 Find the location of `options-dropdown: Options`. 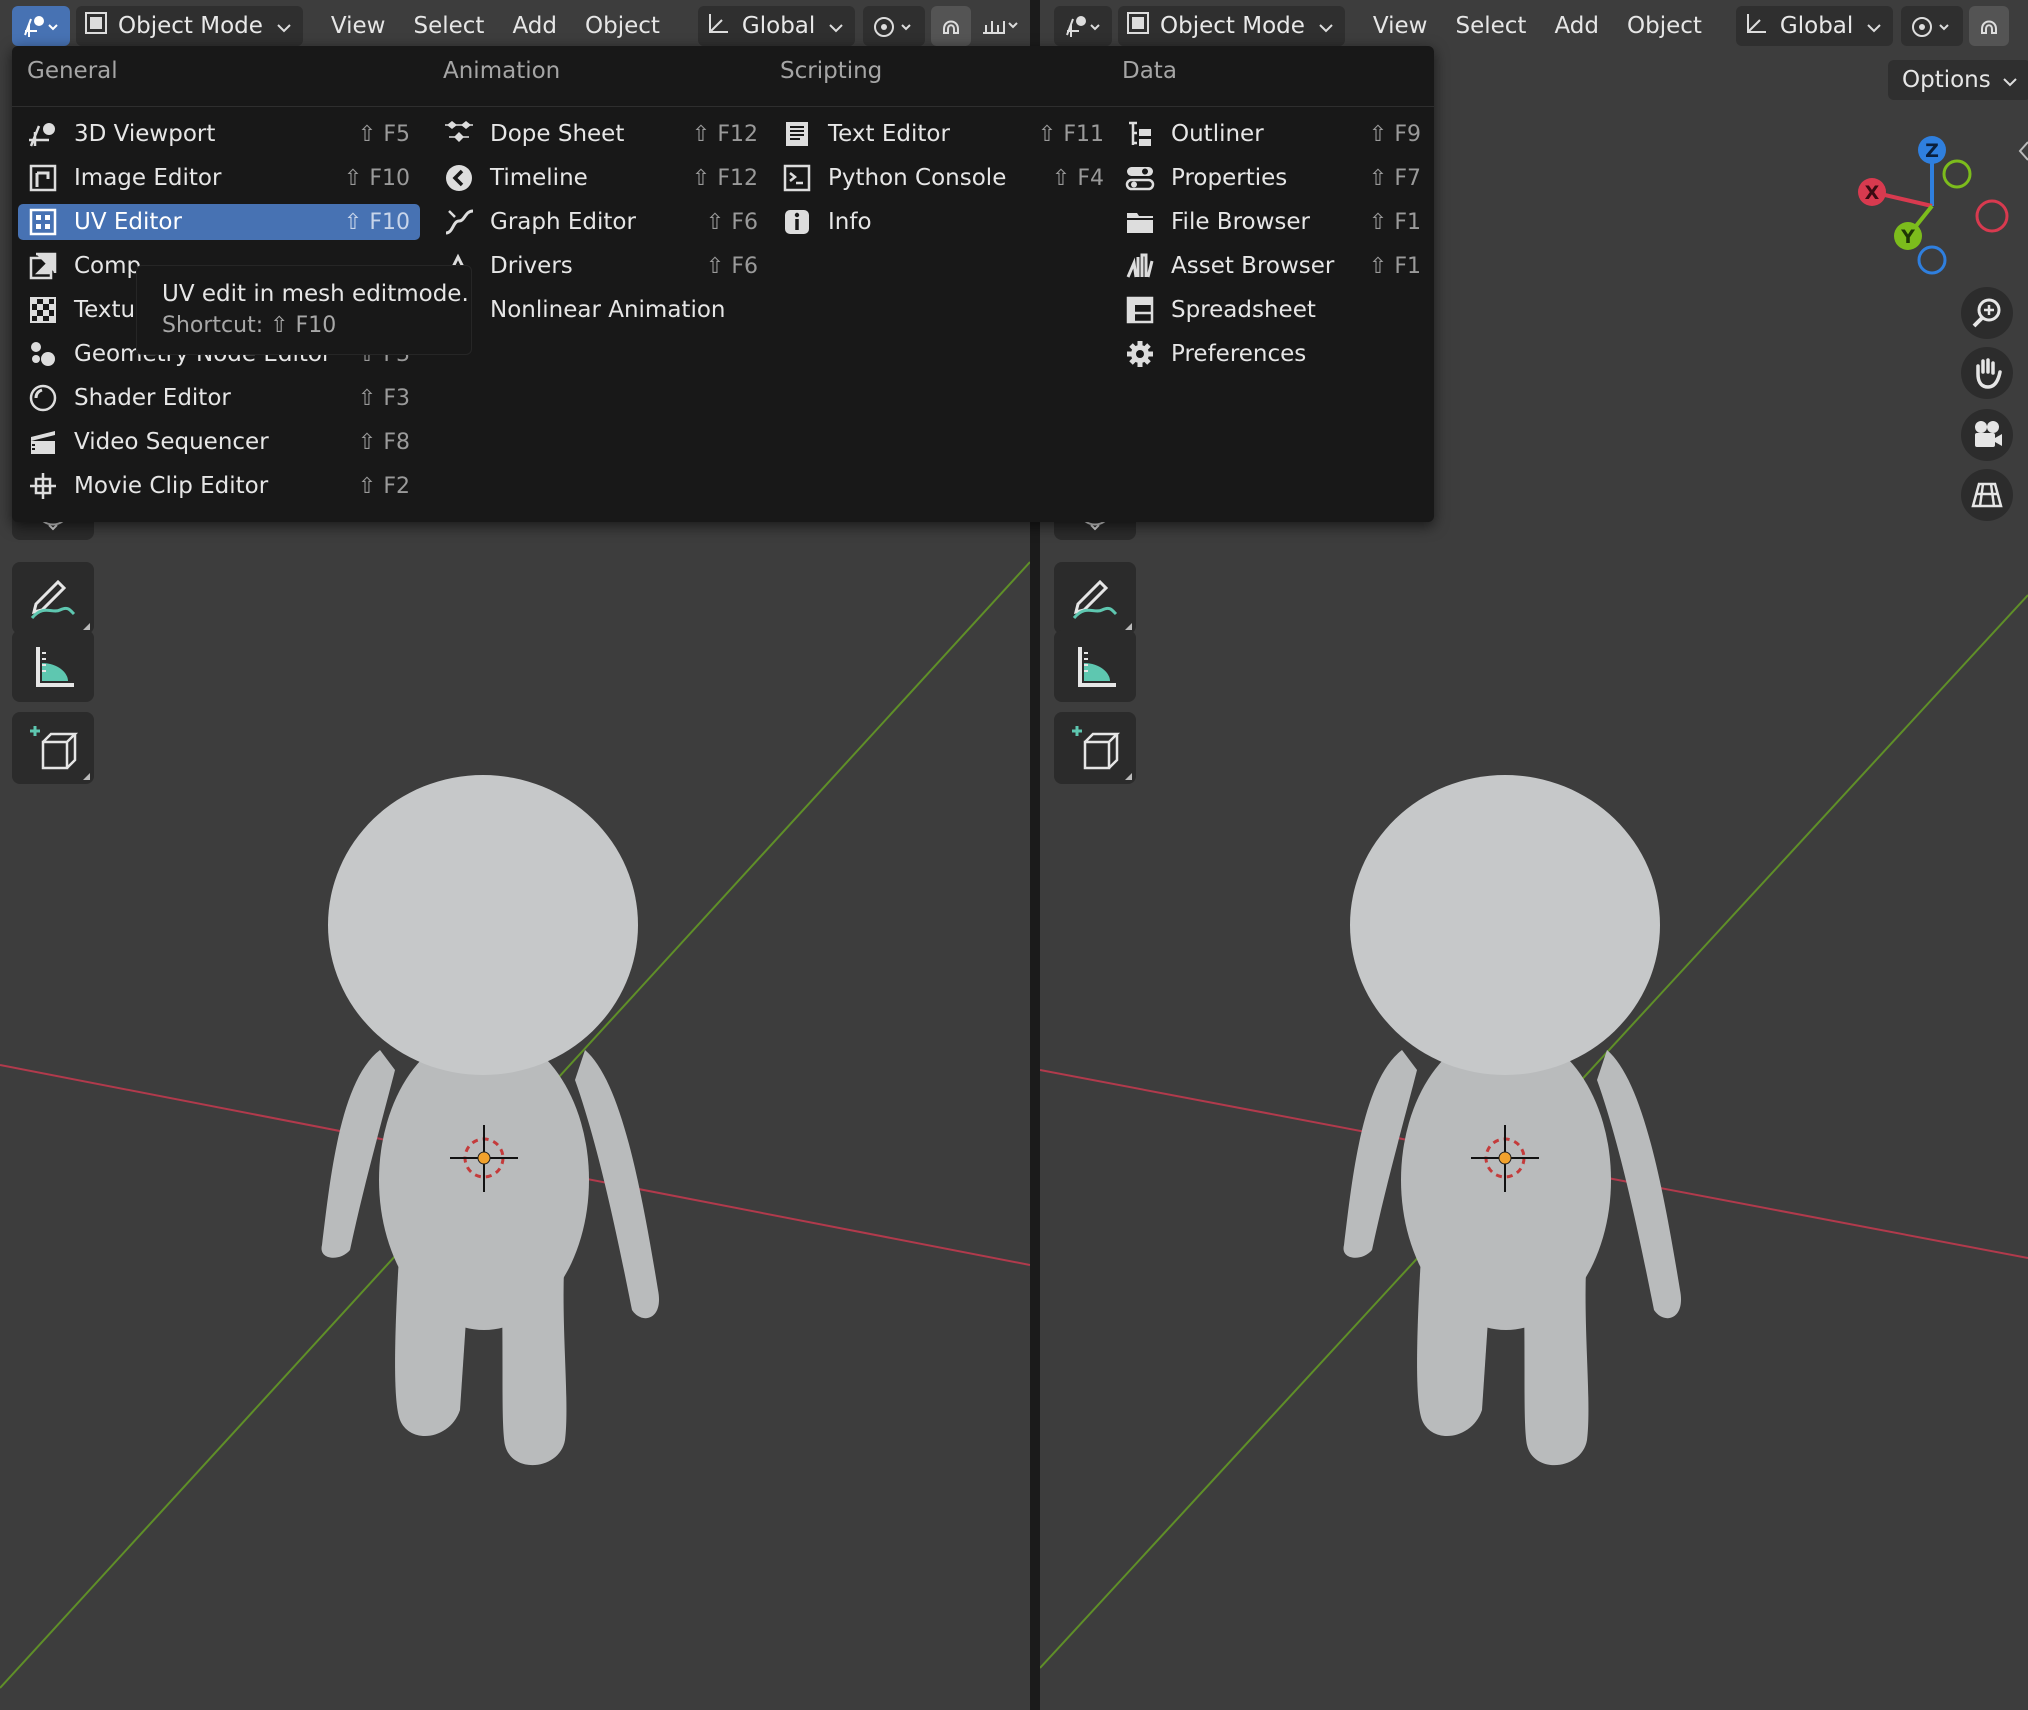

options-dropdown: Options is located at coordinates (1958, 80).